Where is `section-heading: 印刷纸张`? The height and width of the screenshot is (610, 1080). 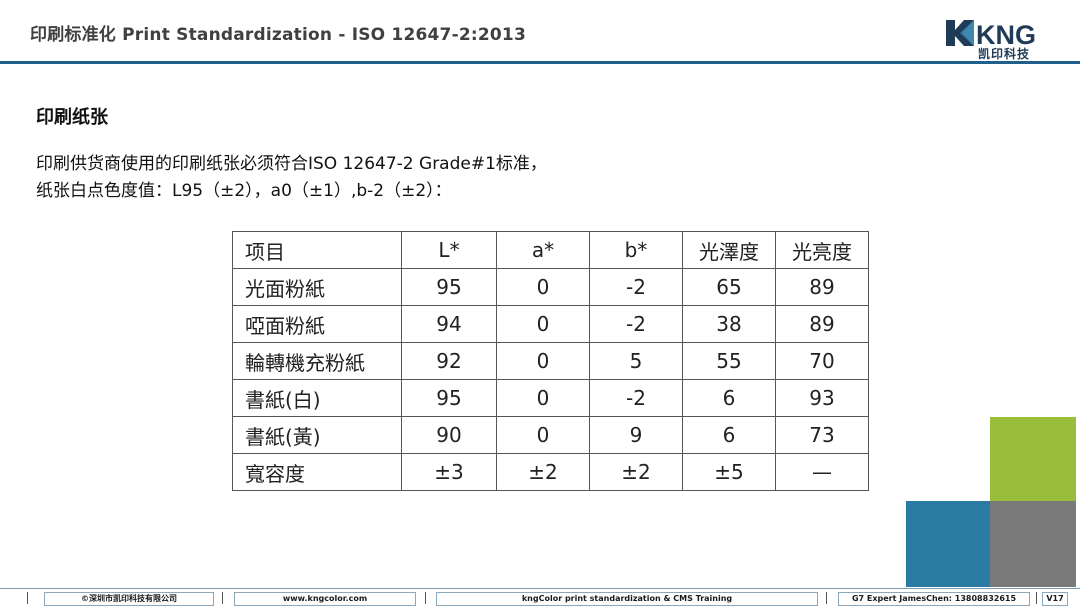 section-heading: 印刷纸张 is located at coordinates (72, 117).